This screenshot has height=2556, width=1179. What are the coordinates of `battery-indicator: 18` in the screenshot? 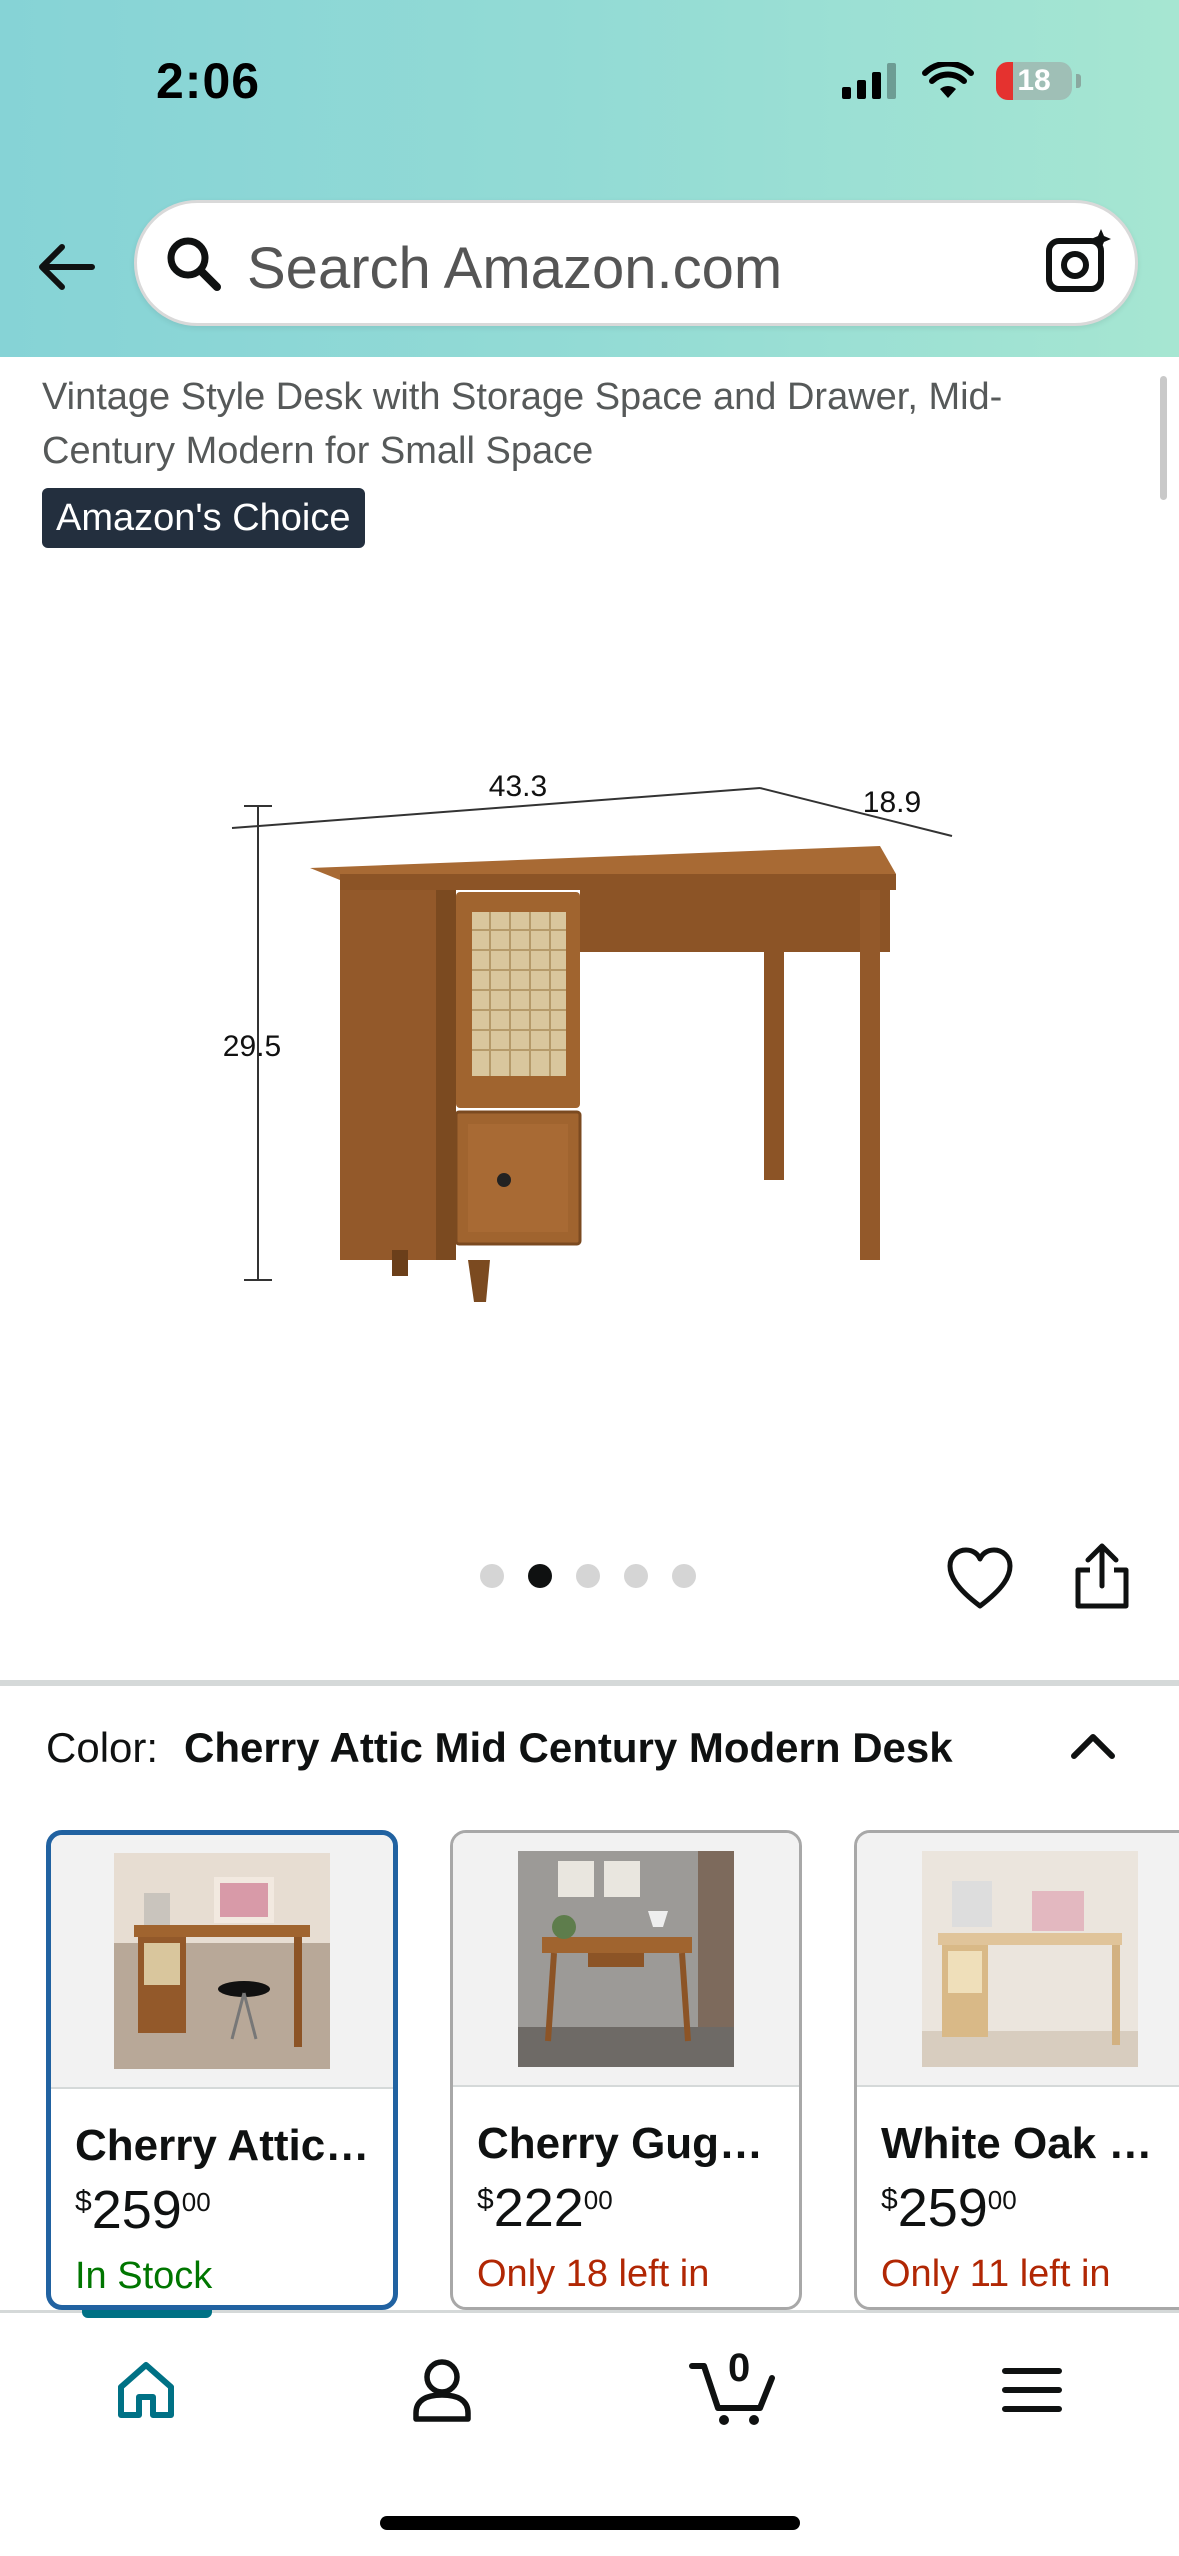 It's located at (1034, 81).